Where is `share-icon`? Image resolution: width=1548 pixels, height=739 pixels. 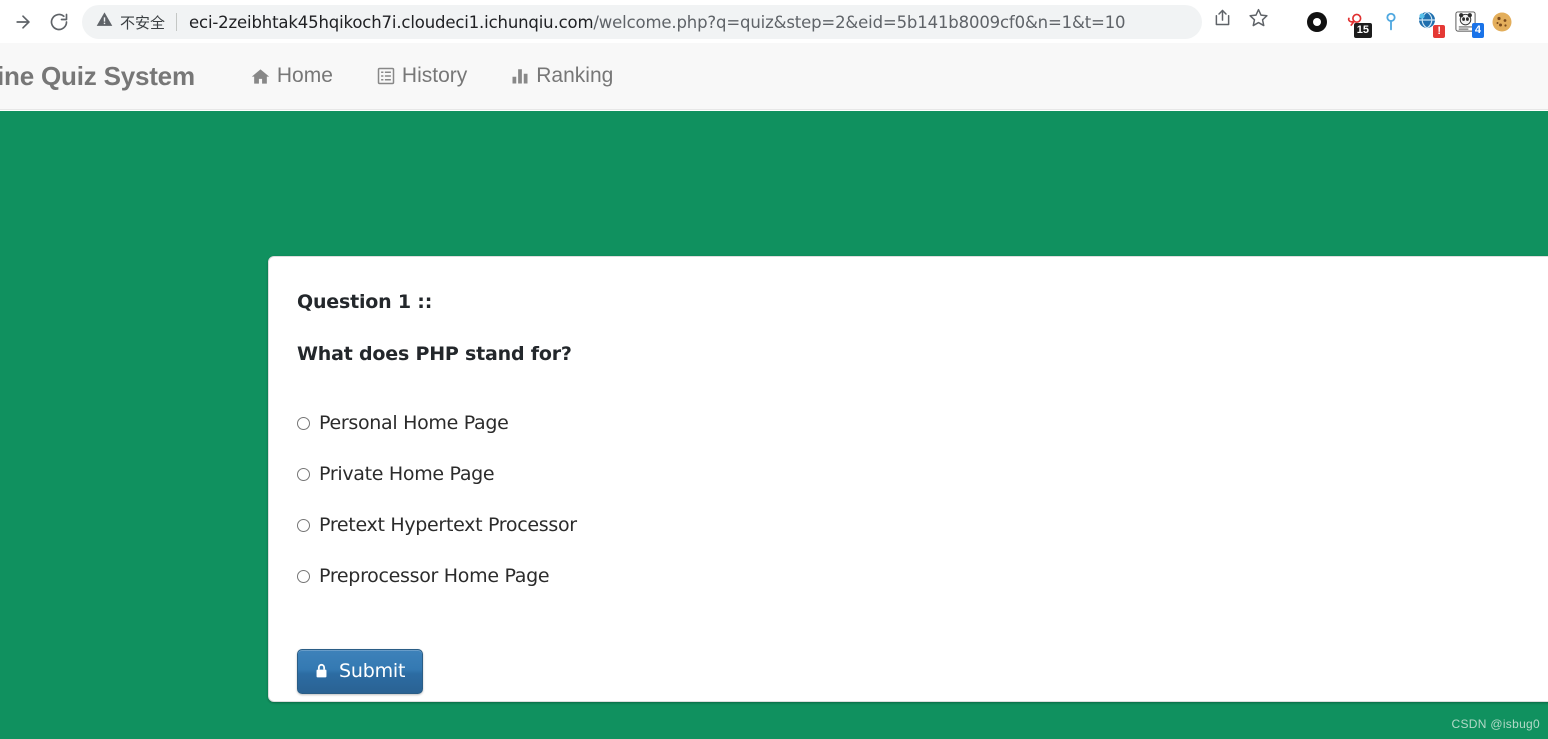
share-icon is located at coordinates (1222, 17).